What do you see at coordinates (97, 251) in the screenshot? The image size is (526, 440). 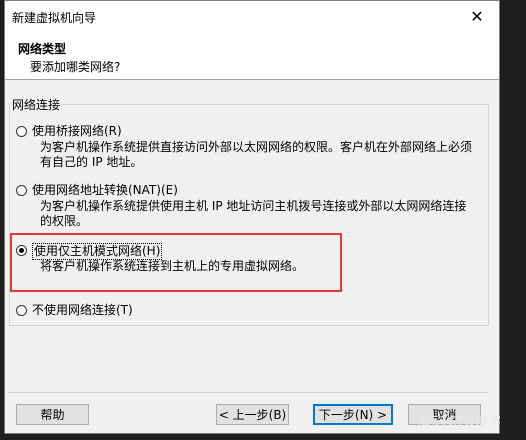 I see `option-host-only-label: 使用仅主机模式网络(H)` at bounding box center [97, 251].